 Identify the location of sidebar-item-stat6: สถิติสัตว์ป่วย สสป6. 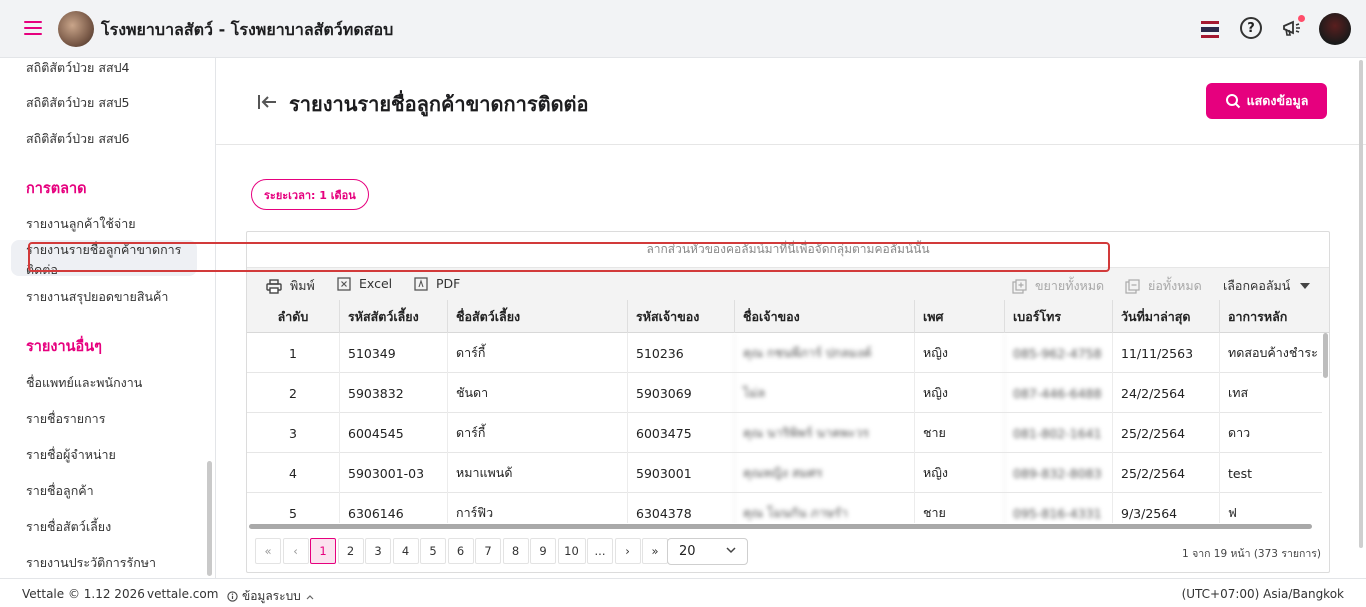
(77, 139).